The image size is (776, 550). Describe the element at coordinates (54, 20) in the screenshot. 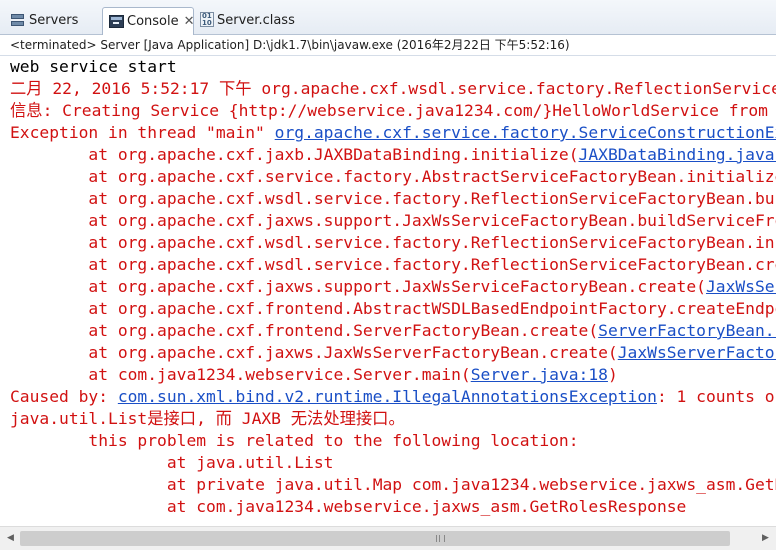

I see `tab-servers-label: Servers` at that location.